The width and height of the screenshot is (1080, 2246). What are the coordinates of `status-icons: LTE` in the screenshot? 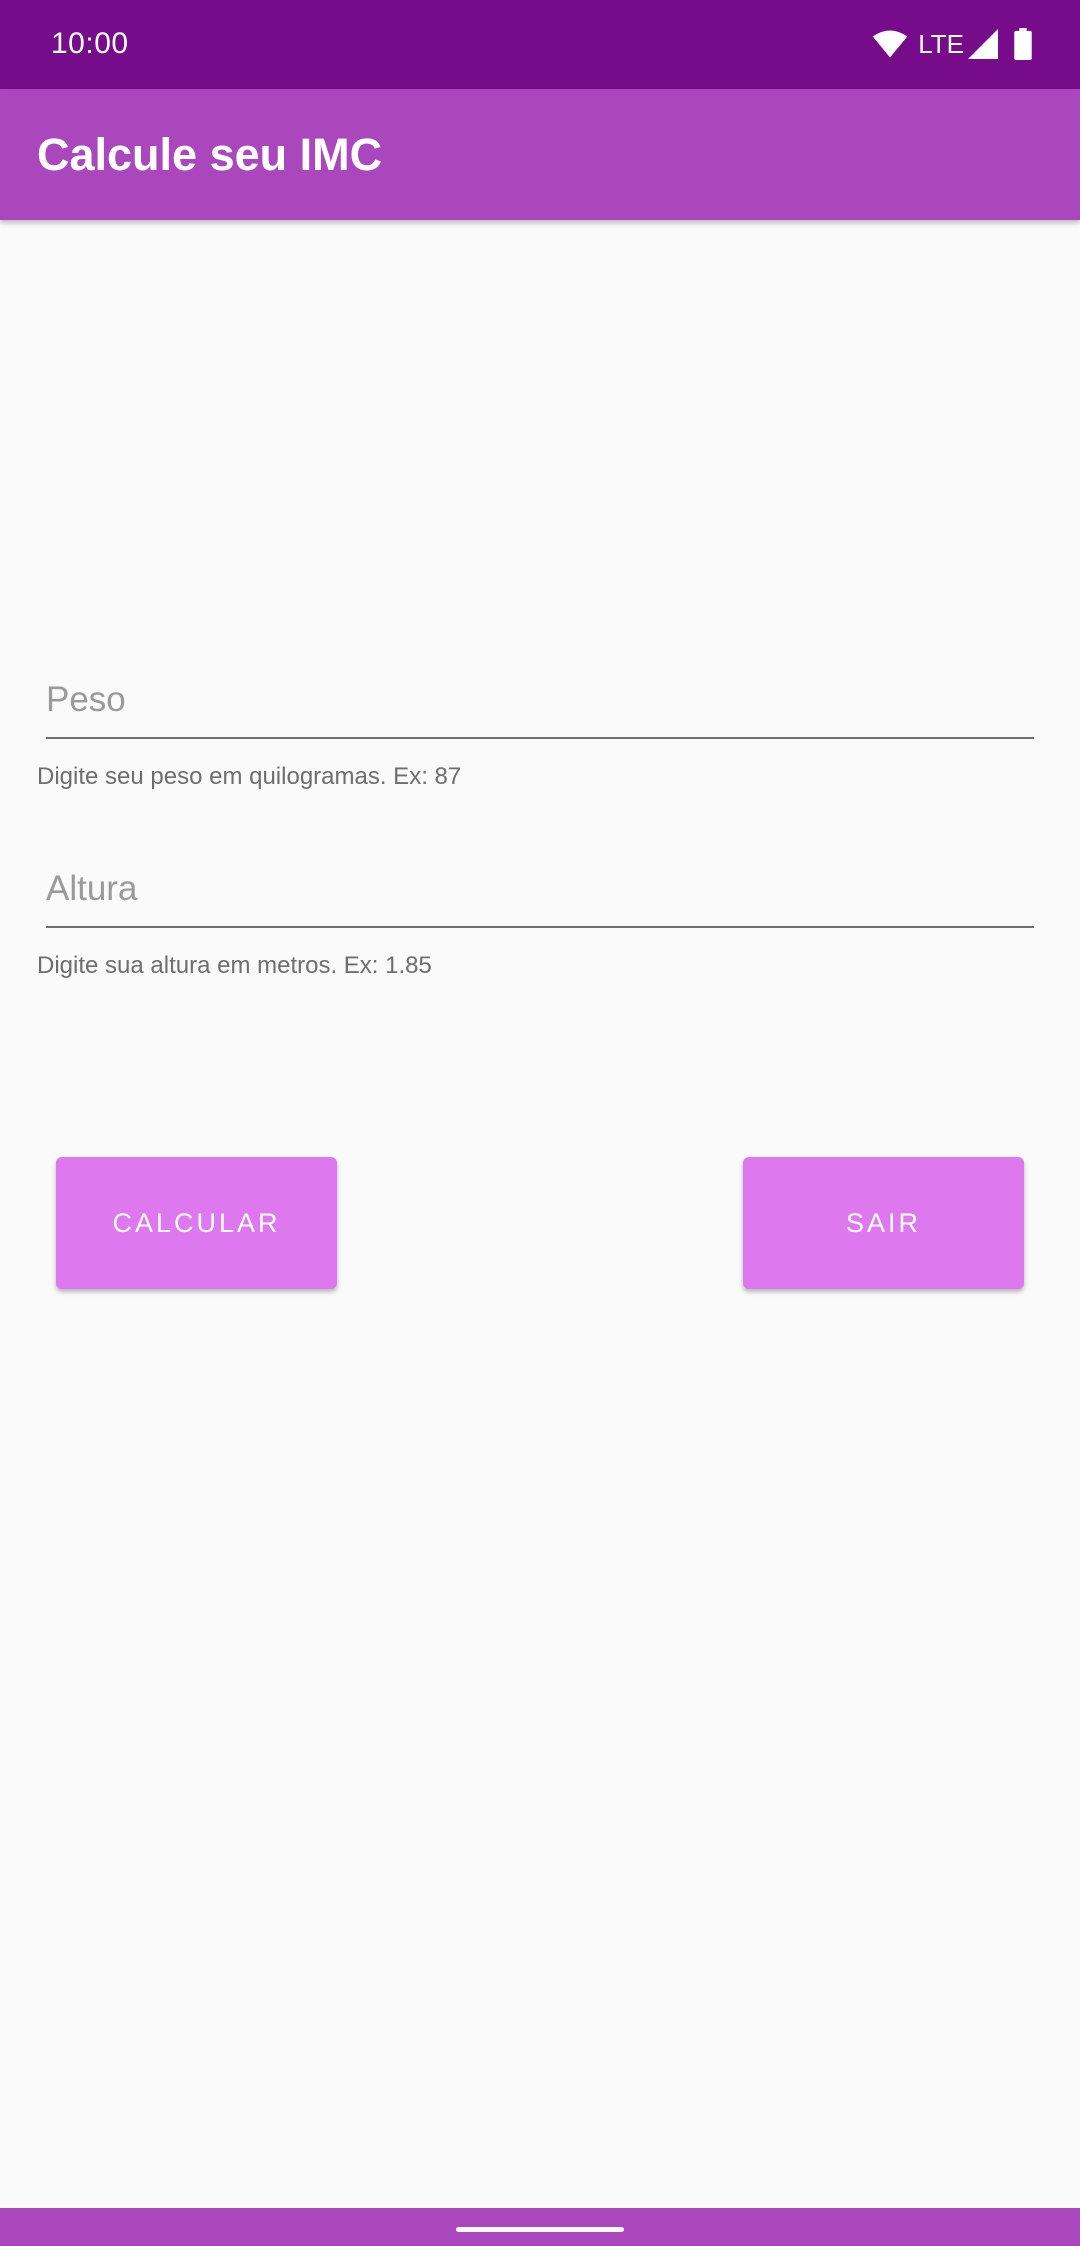 It's located at (952, 44).